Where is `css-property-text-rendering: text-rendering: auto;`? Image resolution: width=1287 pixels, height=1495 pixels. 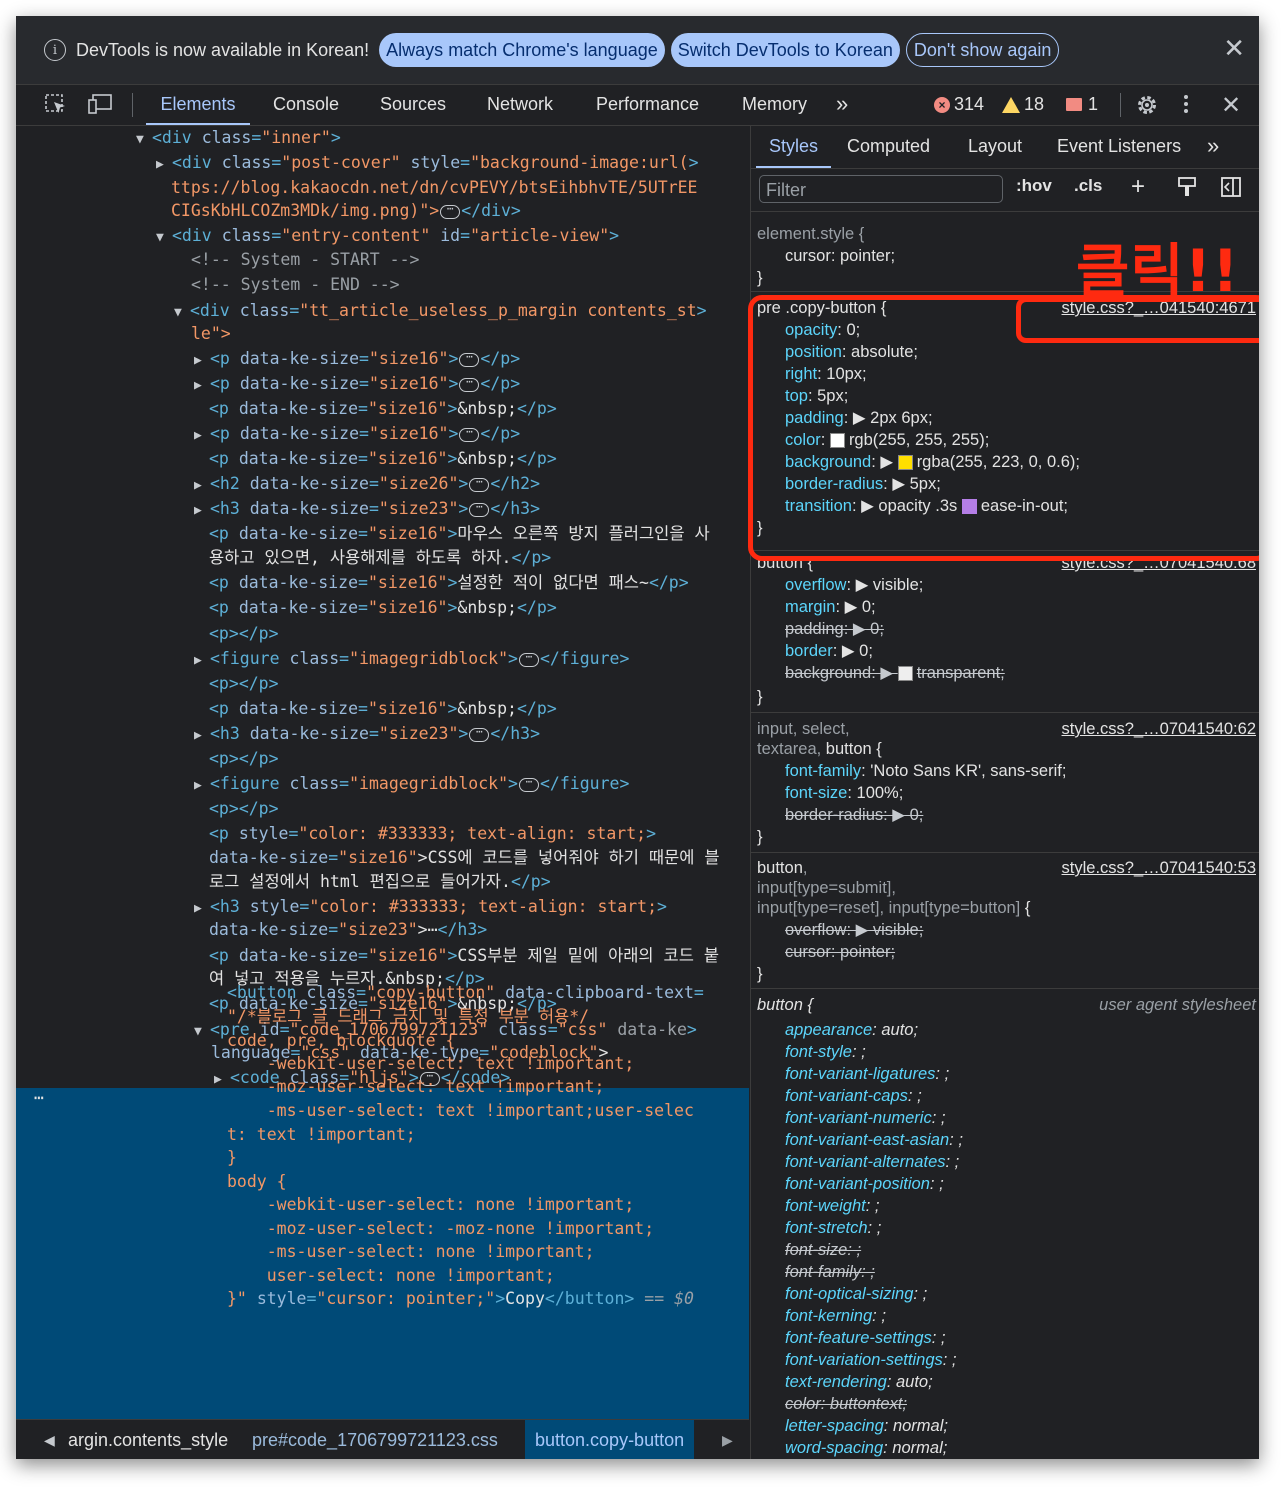
css-property-text-rendering: text-rendering: auto; is located at coordinates (859, 1382).